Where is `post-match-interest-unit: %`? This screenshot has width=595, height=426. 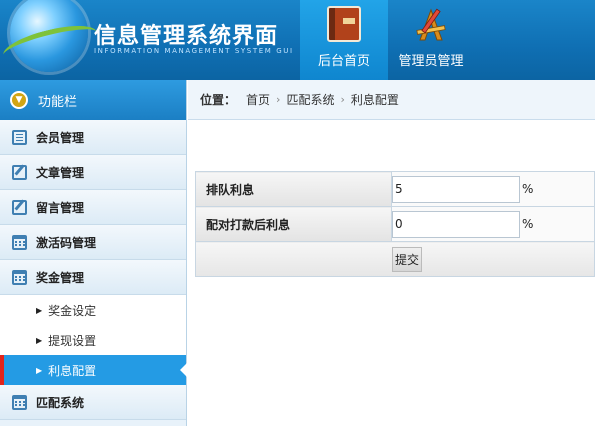 post-match-interest-unit: % is located at coordinates (528, 224).